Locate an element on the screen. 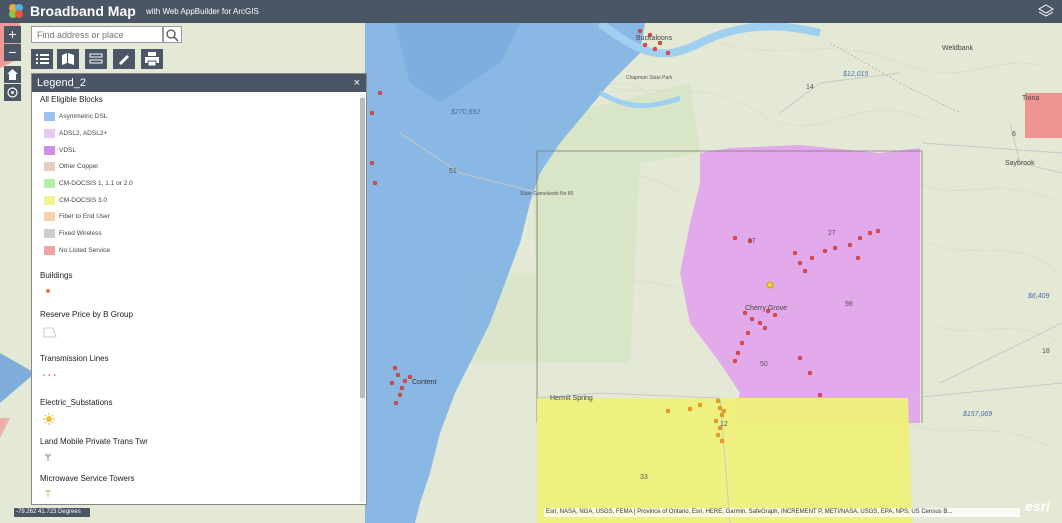 This screenshot has height=523, width=1062. locate-icon is located at coordinates (12, 92).